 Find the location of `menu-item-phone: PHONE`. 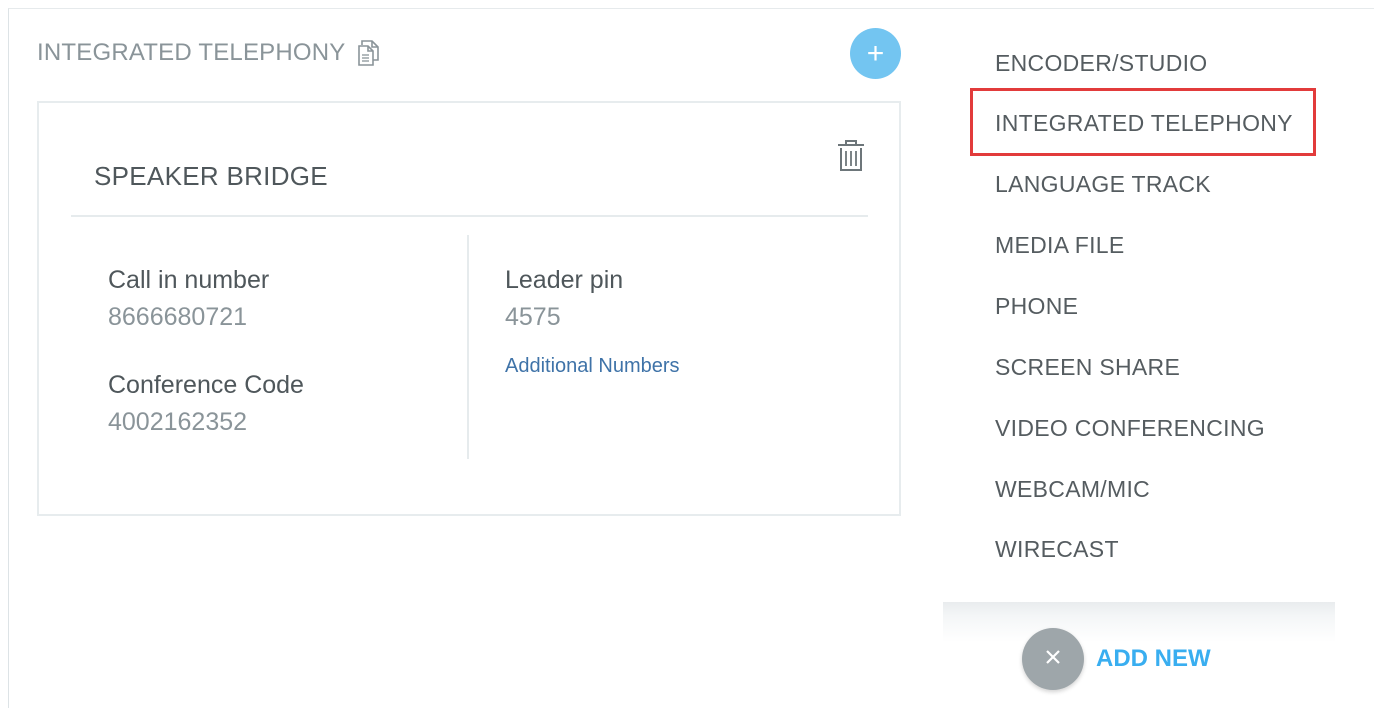

menu-item-phone: PHONE is located at coordinates (1036, 306).